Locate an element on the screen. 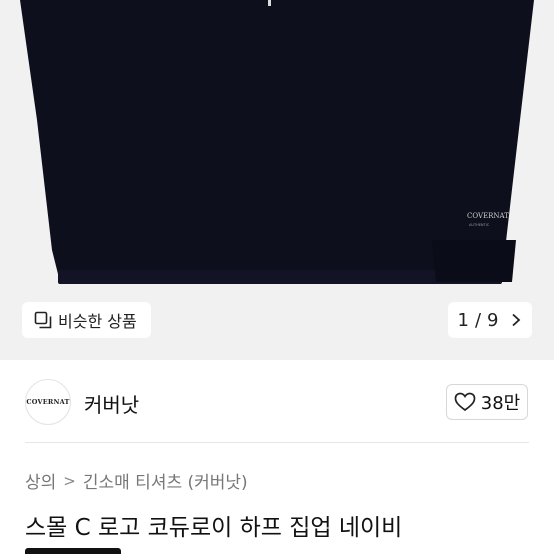 This screenshot has height=554, width=554. breadcrumb-item-category: 상의 is located at coordinates (40, 480).